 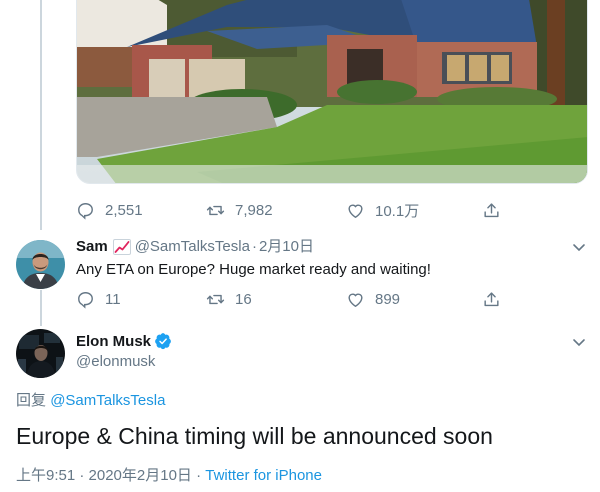 What do you see at coordinates (397, 211) in the screenshot?
I see `like-count: 10.1万` at bounding box center [397, 211].